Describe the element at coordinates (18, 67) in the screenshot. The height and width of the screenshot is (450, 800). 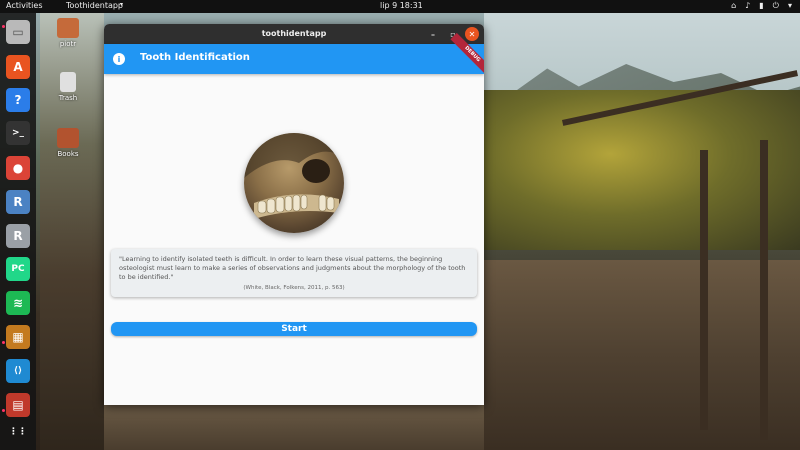
I see `software-store-icon: A` at that location.